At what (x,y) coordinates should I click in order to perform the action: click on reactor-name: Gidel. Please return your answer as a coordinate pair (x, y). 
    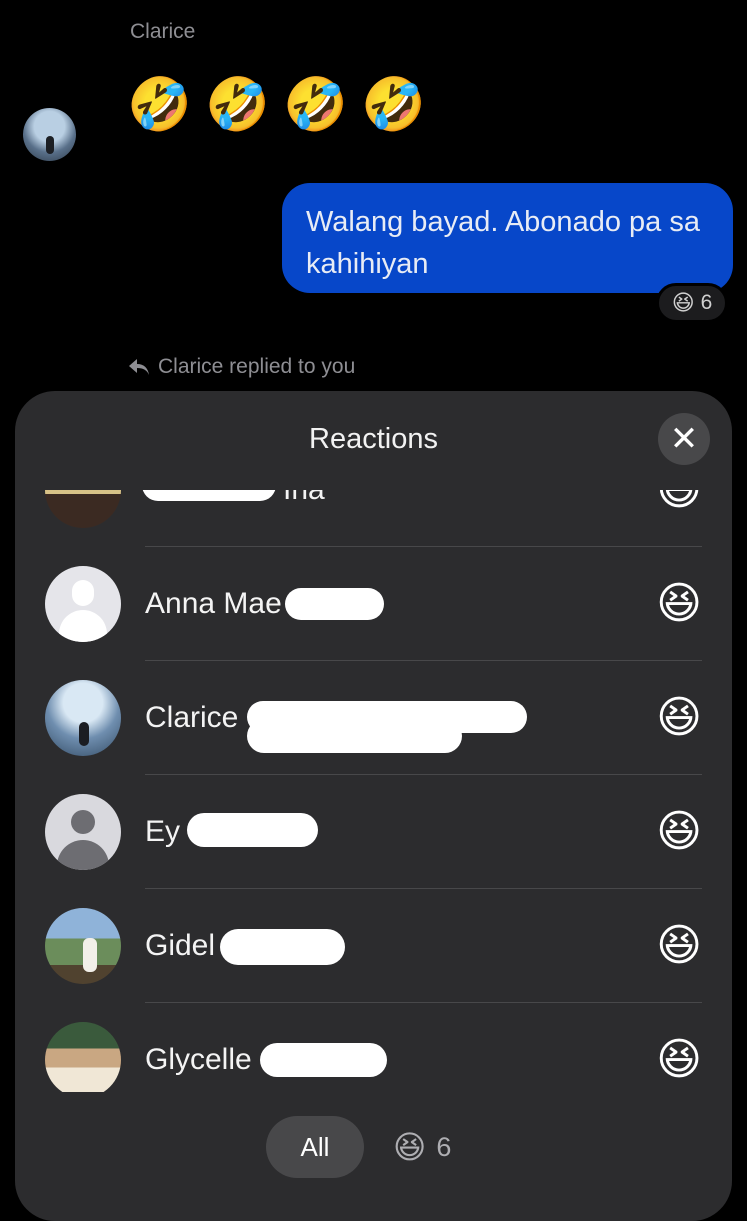
    Looking at the image, I should click on (180, 945).